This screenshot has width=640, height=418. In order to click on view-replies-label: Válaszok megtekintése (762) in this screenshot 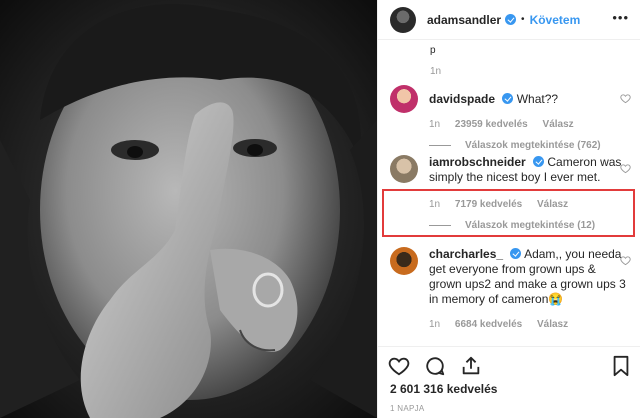, I will do `click(533, 145)`.